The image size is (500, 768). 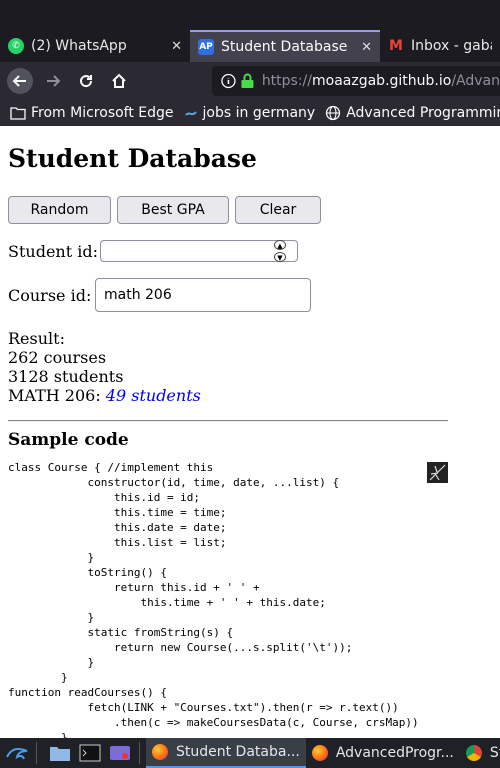 I want to click on spin-down-icon: ▼, so click(x=280, y=257).